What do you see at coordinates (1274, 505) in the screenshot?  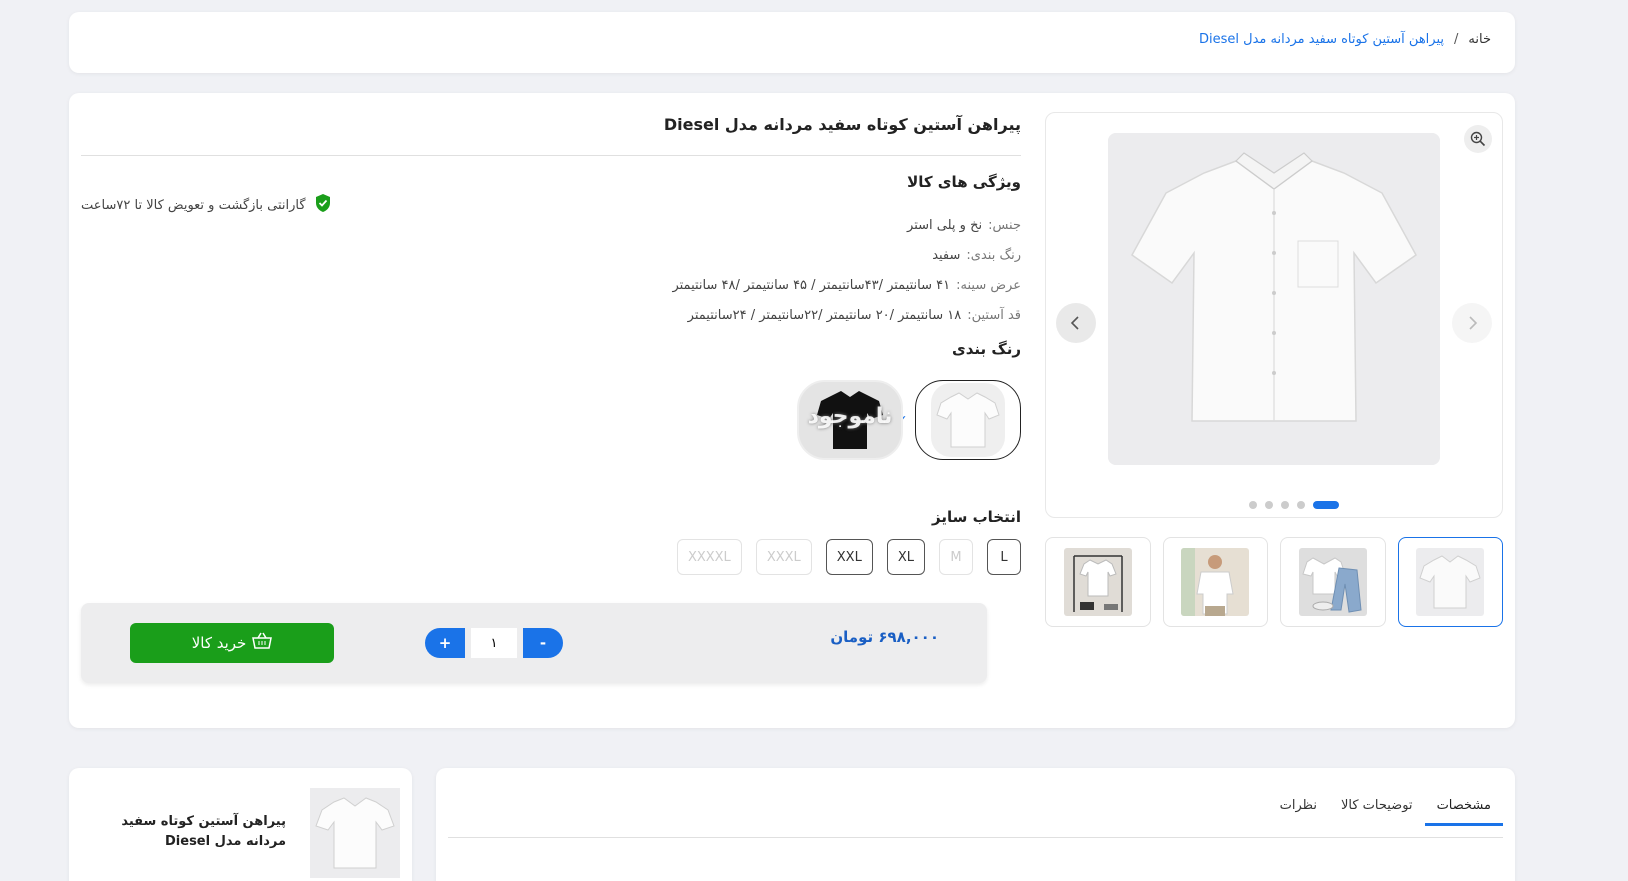 I see `slider-dots` at bounding box center [1274, 505].